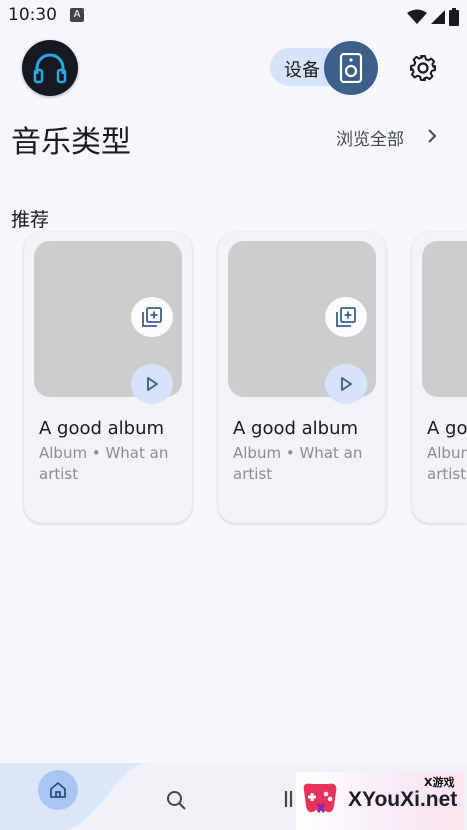  Describe the element at coordinates (302, 70) in the screenshot. I see `device-label: 设备` at that location.